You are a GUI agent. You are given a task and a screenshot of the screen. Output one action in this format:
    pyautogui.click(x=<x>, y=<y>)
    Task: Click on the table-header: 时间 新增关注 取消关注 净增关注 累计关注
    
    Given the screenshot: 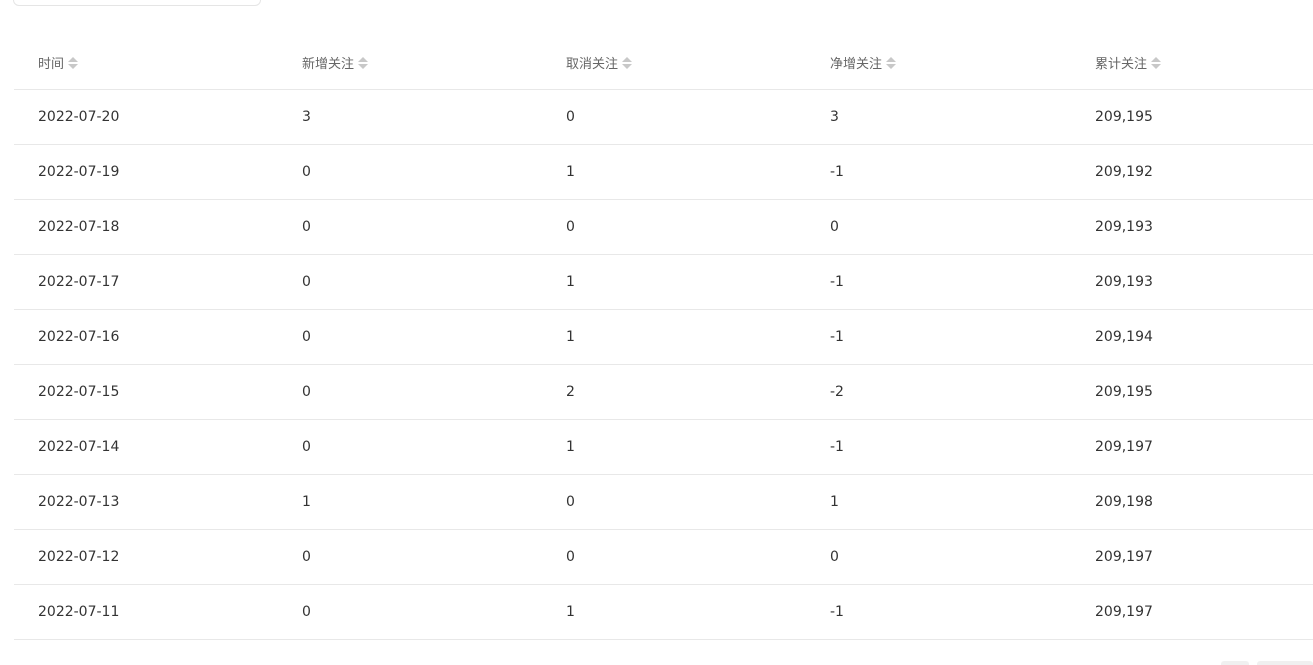 What is the action you would take?
    pyautogui.click(x=663, y=63)
    